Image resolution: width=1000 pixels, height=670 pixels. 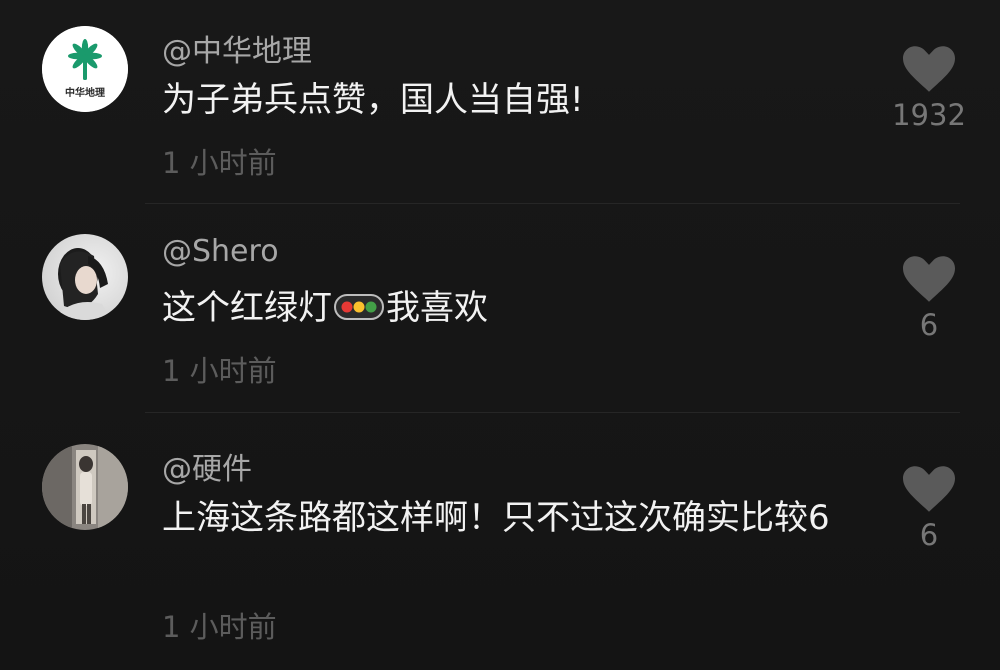 I want to click on avatar: 中华地理, so click(x=85, y=69).